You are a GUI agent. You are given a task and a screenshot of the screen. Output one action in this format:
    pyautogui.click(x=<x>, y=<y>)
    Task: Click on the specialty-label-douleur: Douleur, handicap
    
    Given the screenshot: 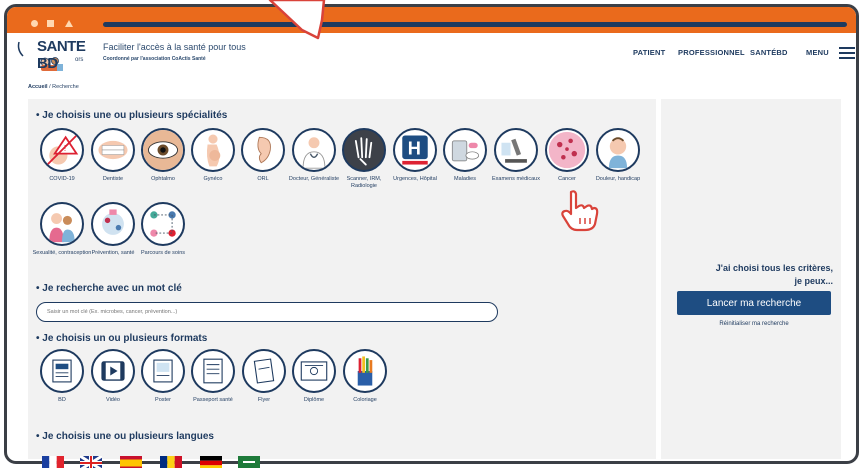 What is the action you would take?
    pyautogui.click(x=618, y=179)
    